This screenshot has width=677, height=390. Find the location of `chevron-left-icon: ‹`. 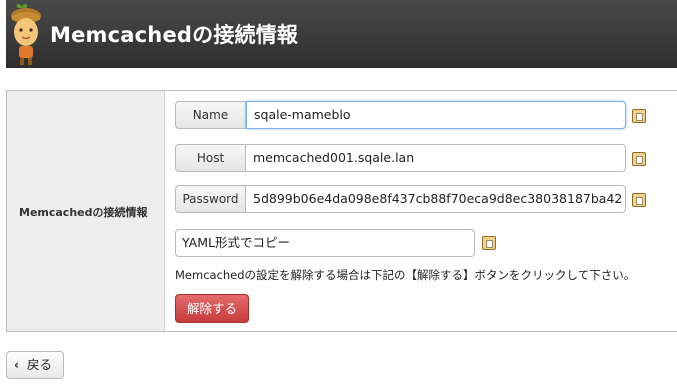

chevron-left-icon: ‹ is located at coordinates (16, 365).